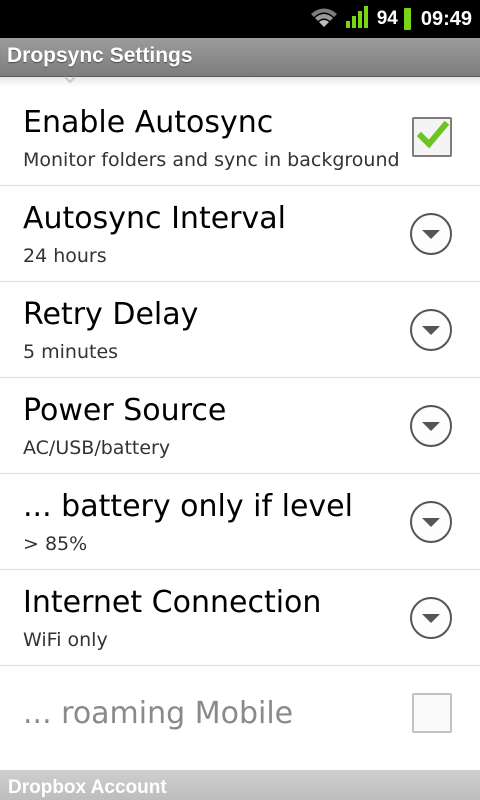 The height and width of the screenshot is (800, 480). What do you see at coordinates (97, 448) in the screenshot?
I see `setting-summary: AC/USB/battery` at bounding box center [97, 448].